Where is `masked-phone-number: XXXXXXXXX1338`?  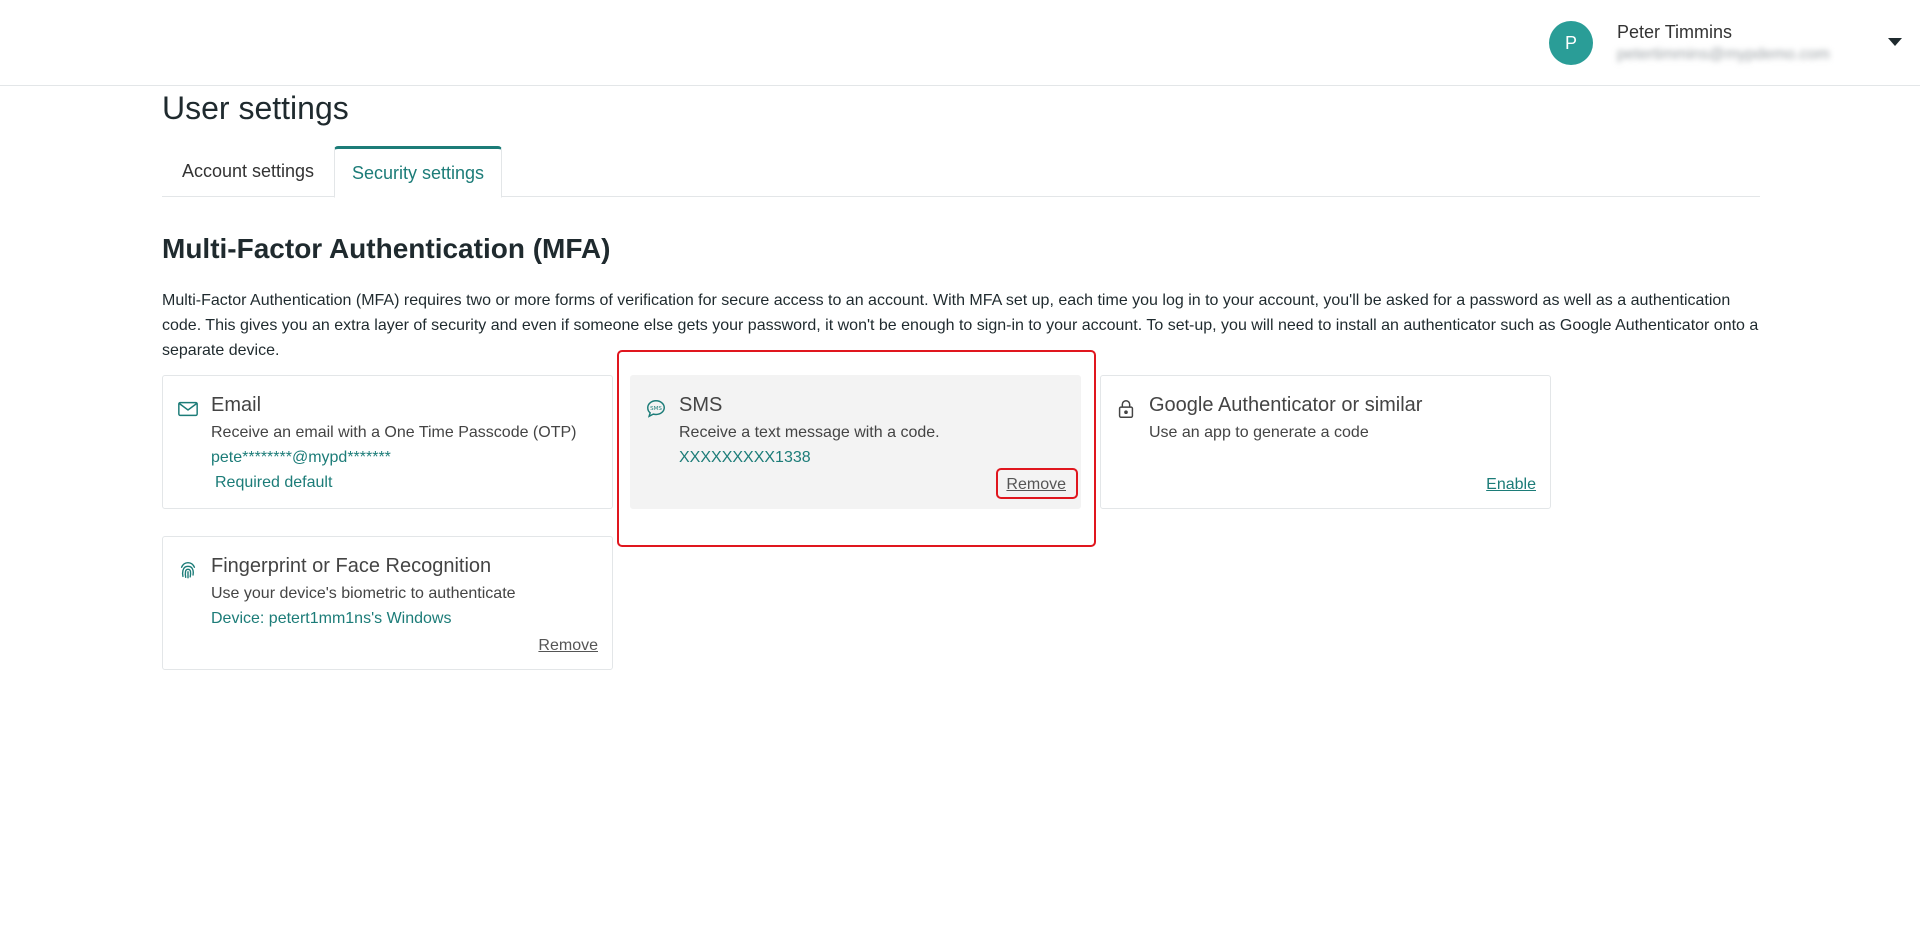 masked-phone-number: XXXXXXXXX1338 is located at coordinates (745, 457).